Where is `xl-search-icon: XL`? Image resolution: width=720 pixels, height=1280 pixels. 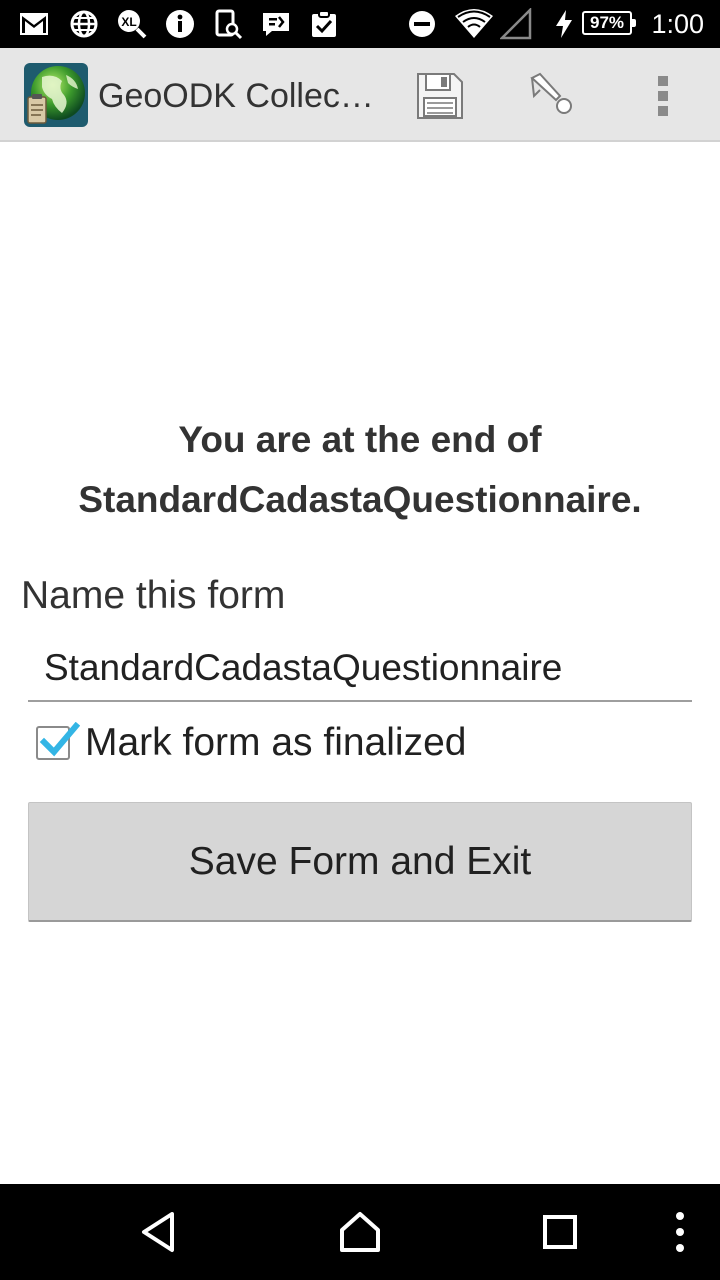
xl-search-icon: XL is located at coordinates (132, 24).